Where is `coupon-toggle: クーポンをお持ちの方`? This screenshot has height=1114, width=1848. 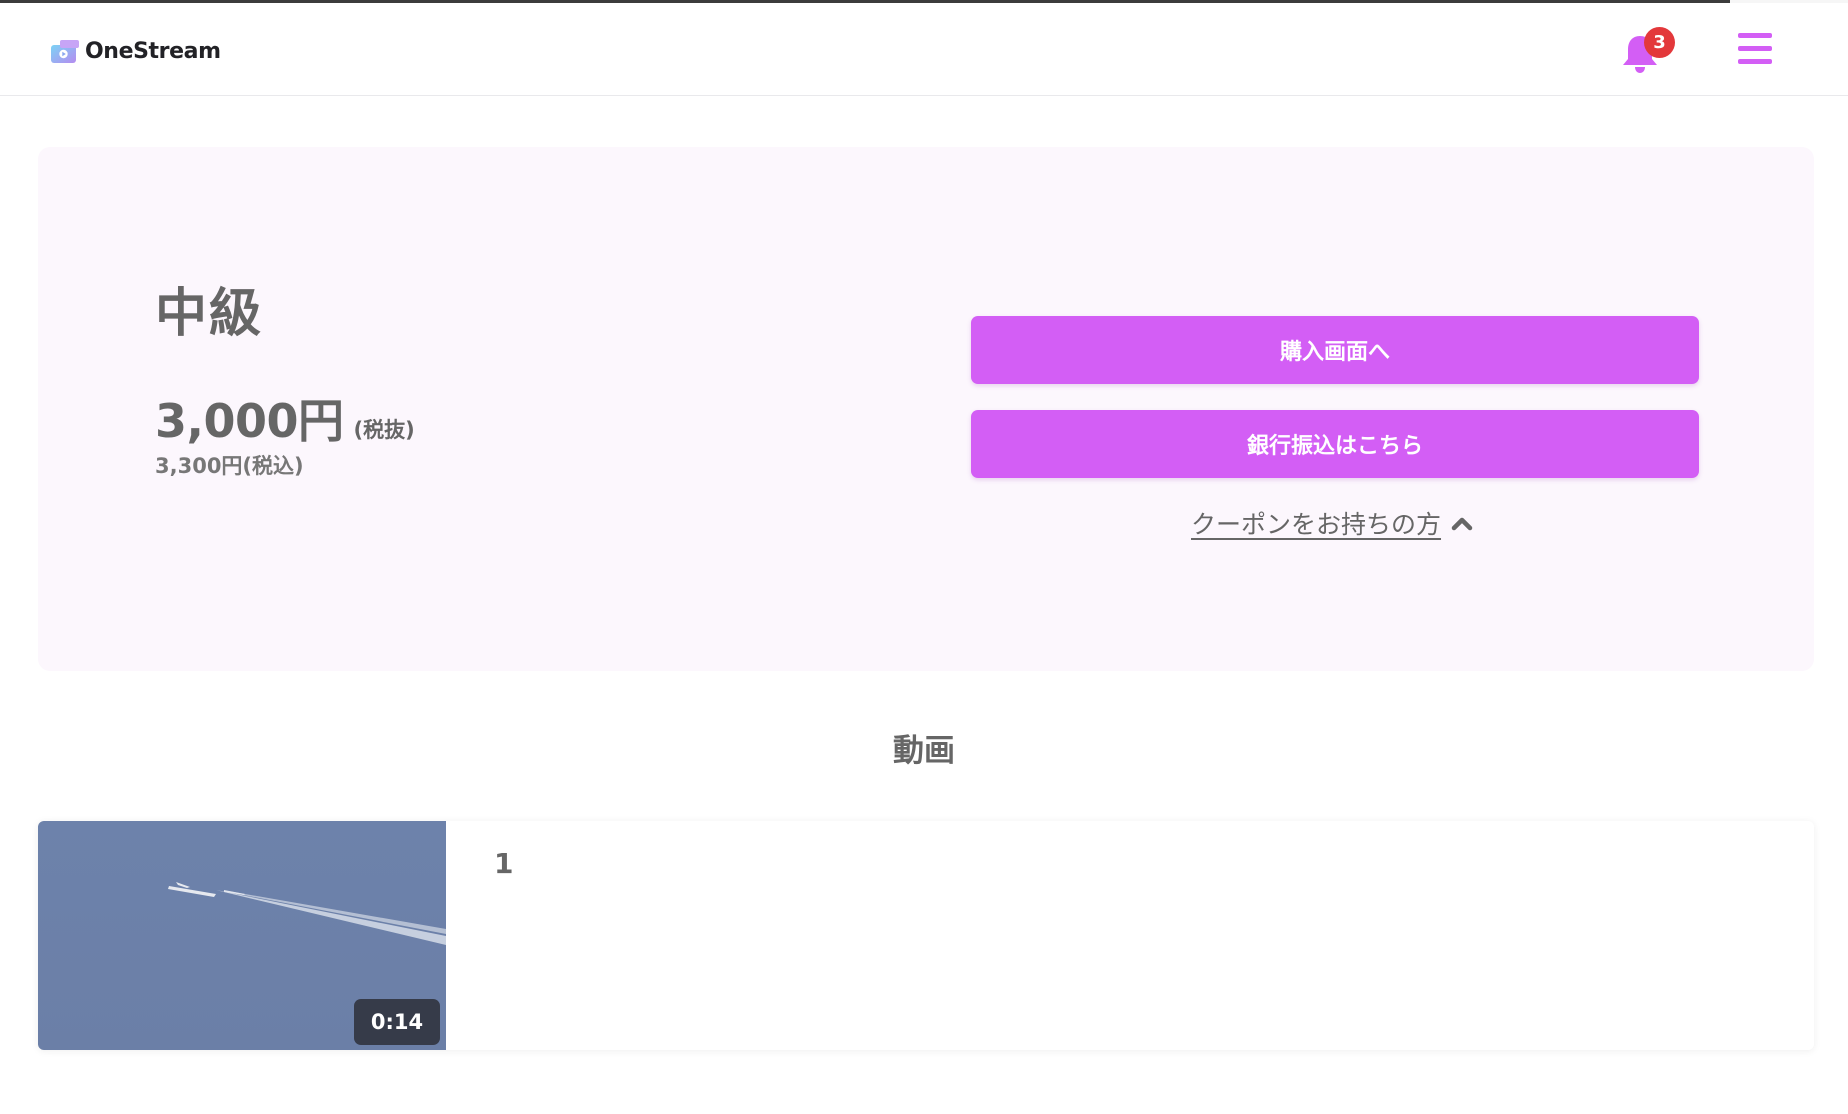 coupon-toggle: クーポンをお持ちの方 is located at coordinates (1332, 523).